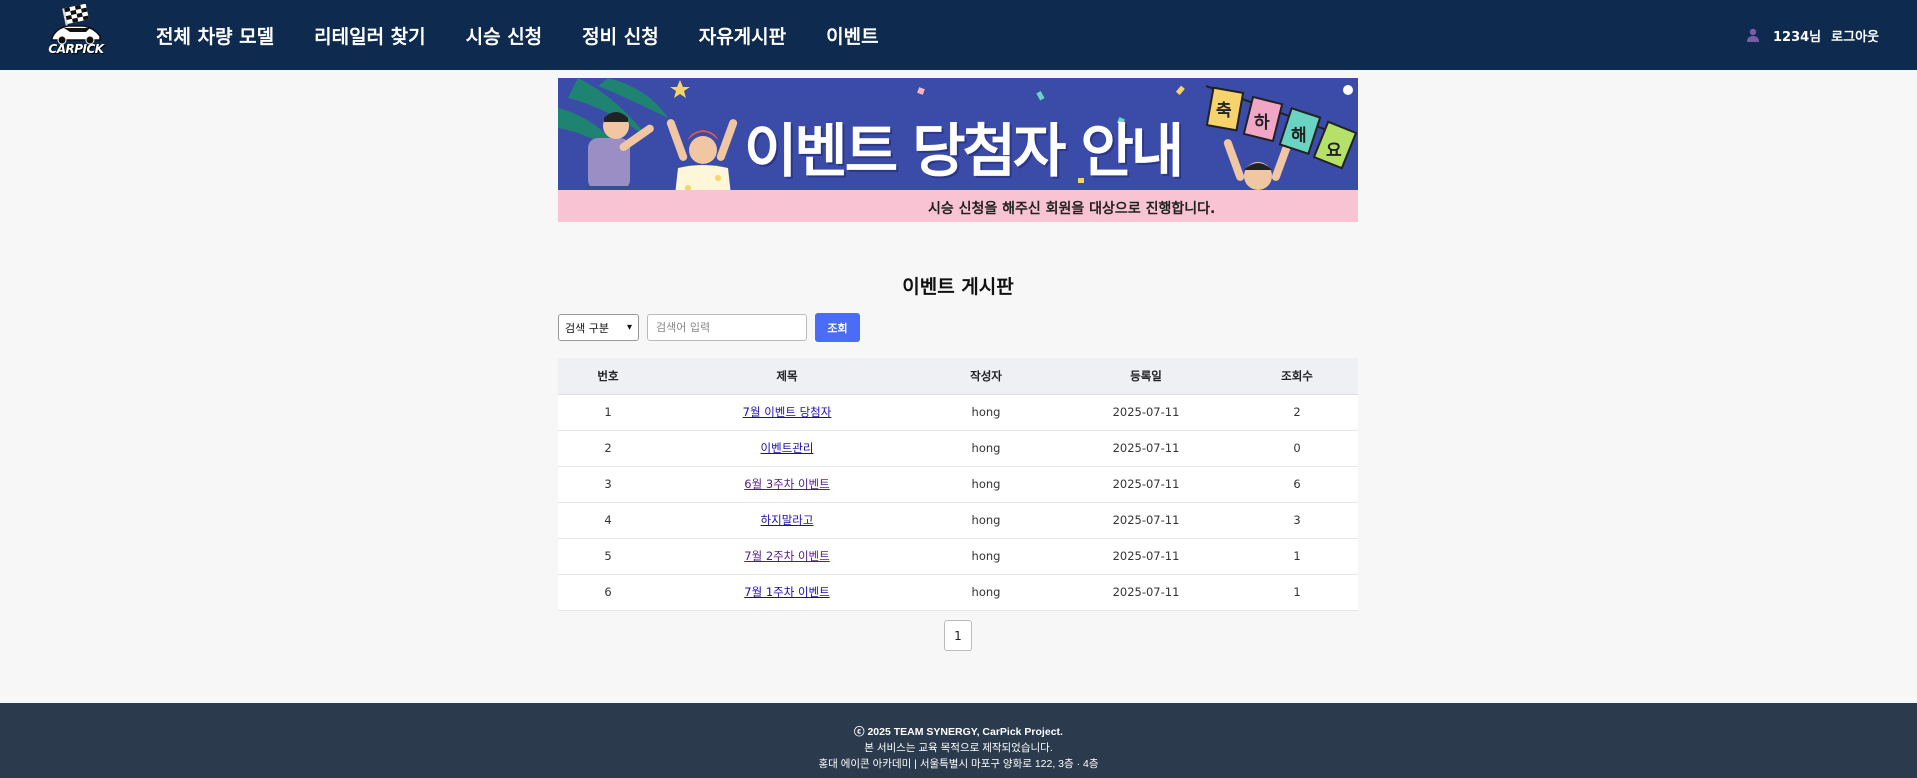  What do you see at coordinates (958, 287) in the screenshot?
I see `board-title: 이벤트 게시판` at bounding box center [958, 287].